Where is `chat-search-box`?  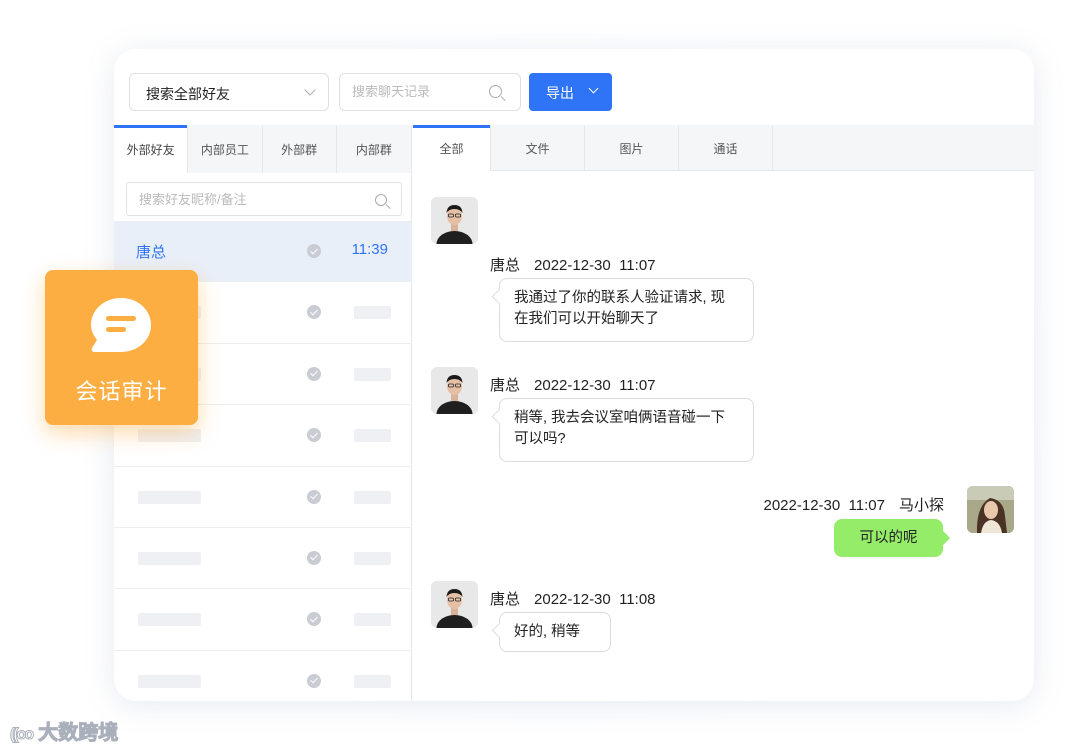
chat-search-box is located at coordinates (430, 92).